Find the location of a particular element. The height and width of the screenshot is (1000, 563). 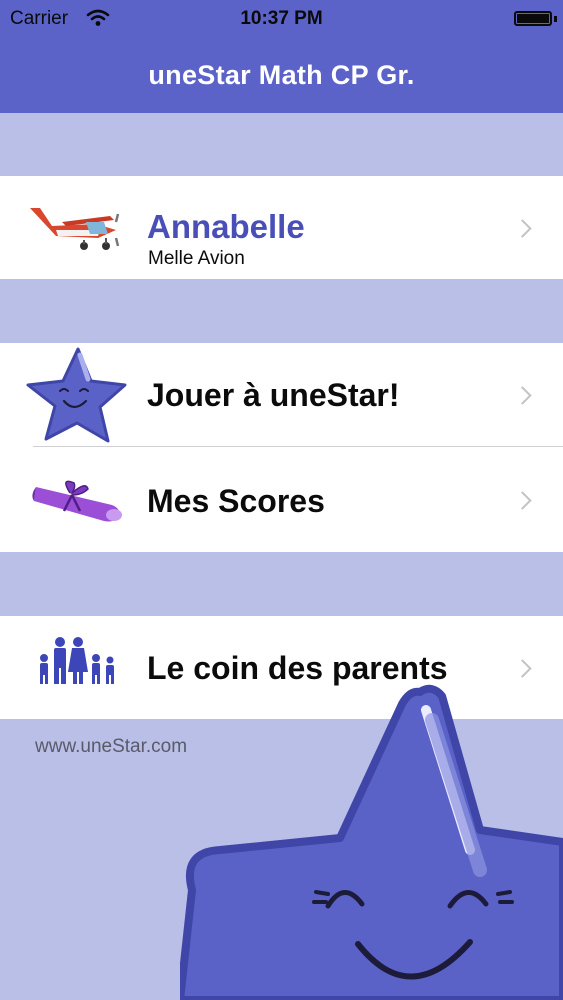

navigation-bar: Carrier 10:37 PM uneStar Math CP Gr. is located at coordinates (281, 56).